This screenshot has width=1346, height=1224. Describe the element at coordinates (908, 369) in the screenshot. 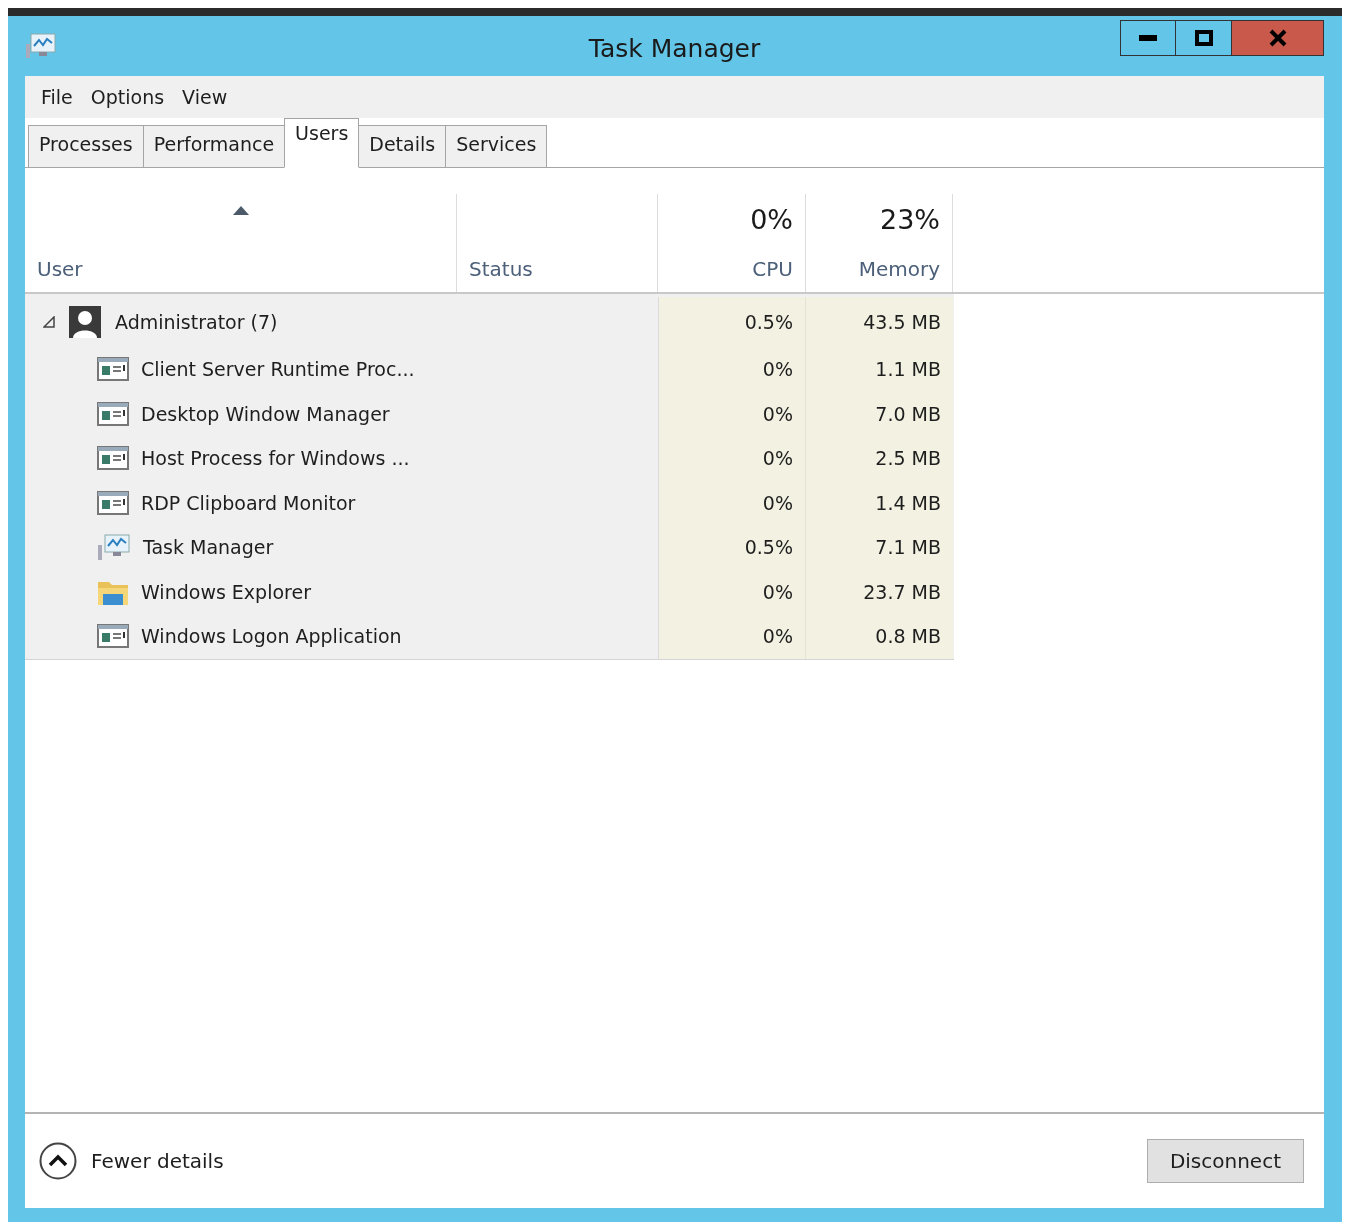

I see `memory-value: 1.1 MB` at that location.